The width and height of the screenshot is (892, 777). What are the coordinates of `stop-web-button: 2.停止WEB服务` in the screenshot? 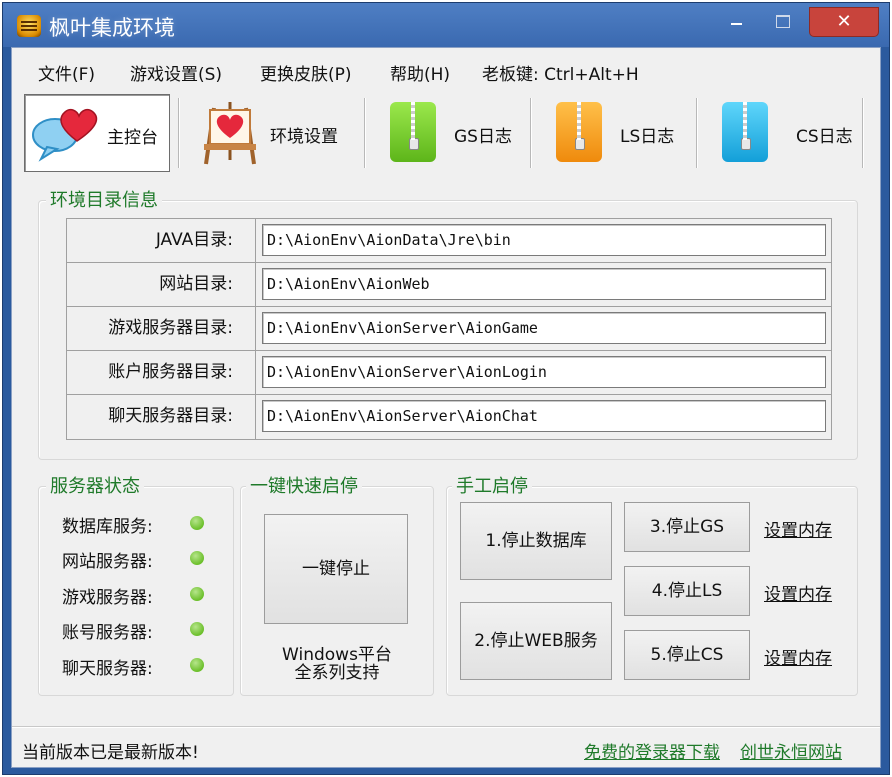 It's located at (536, 641).